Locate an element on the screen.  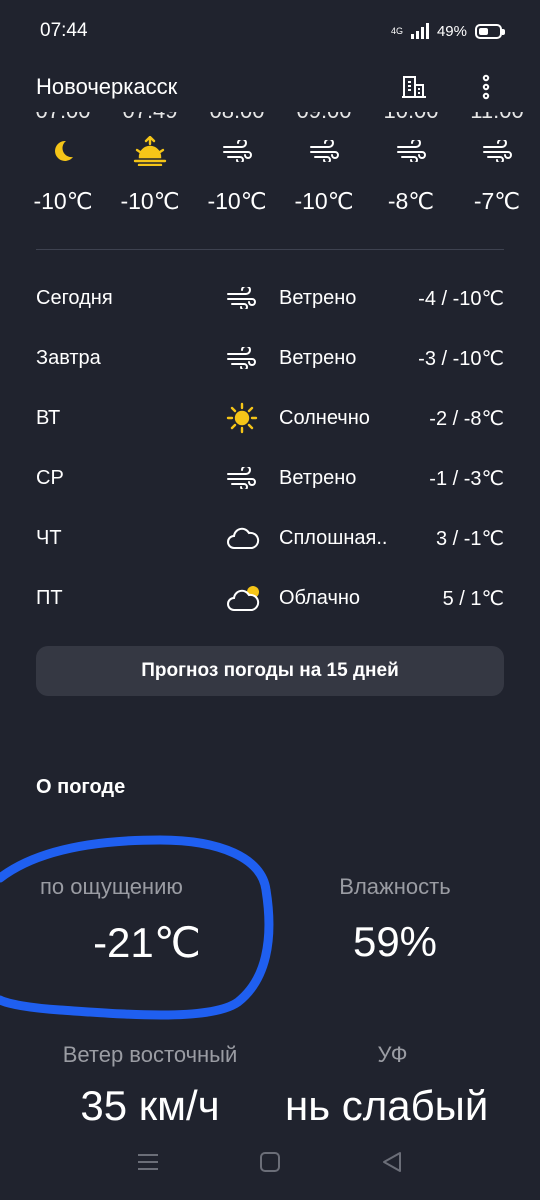
hour-time: 07:00 is located at coordinates (63, 117).